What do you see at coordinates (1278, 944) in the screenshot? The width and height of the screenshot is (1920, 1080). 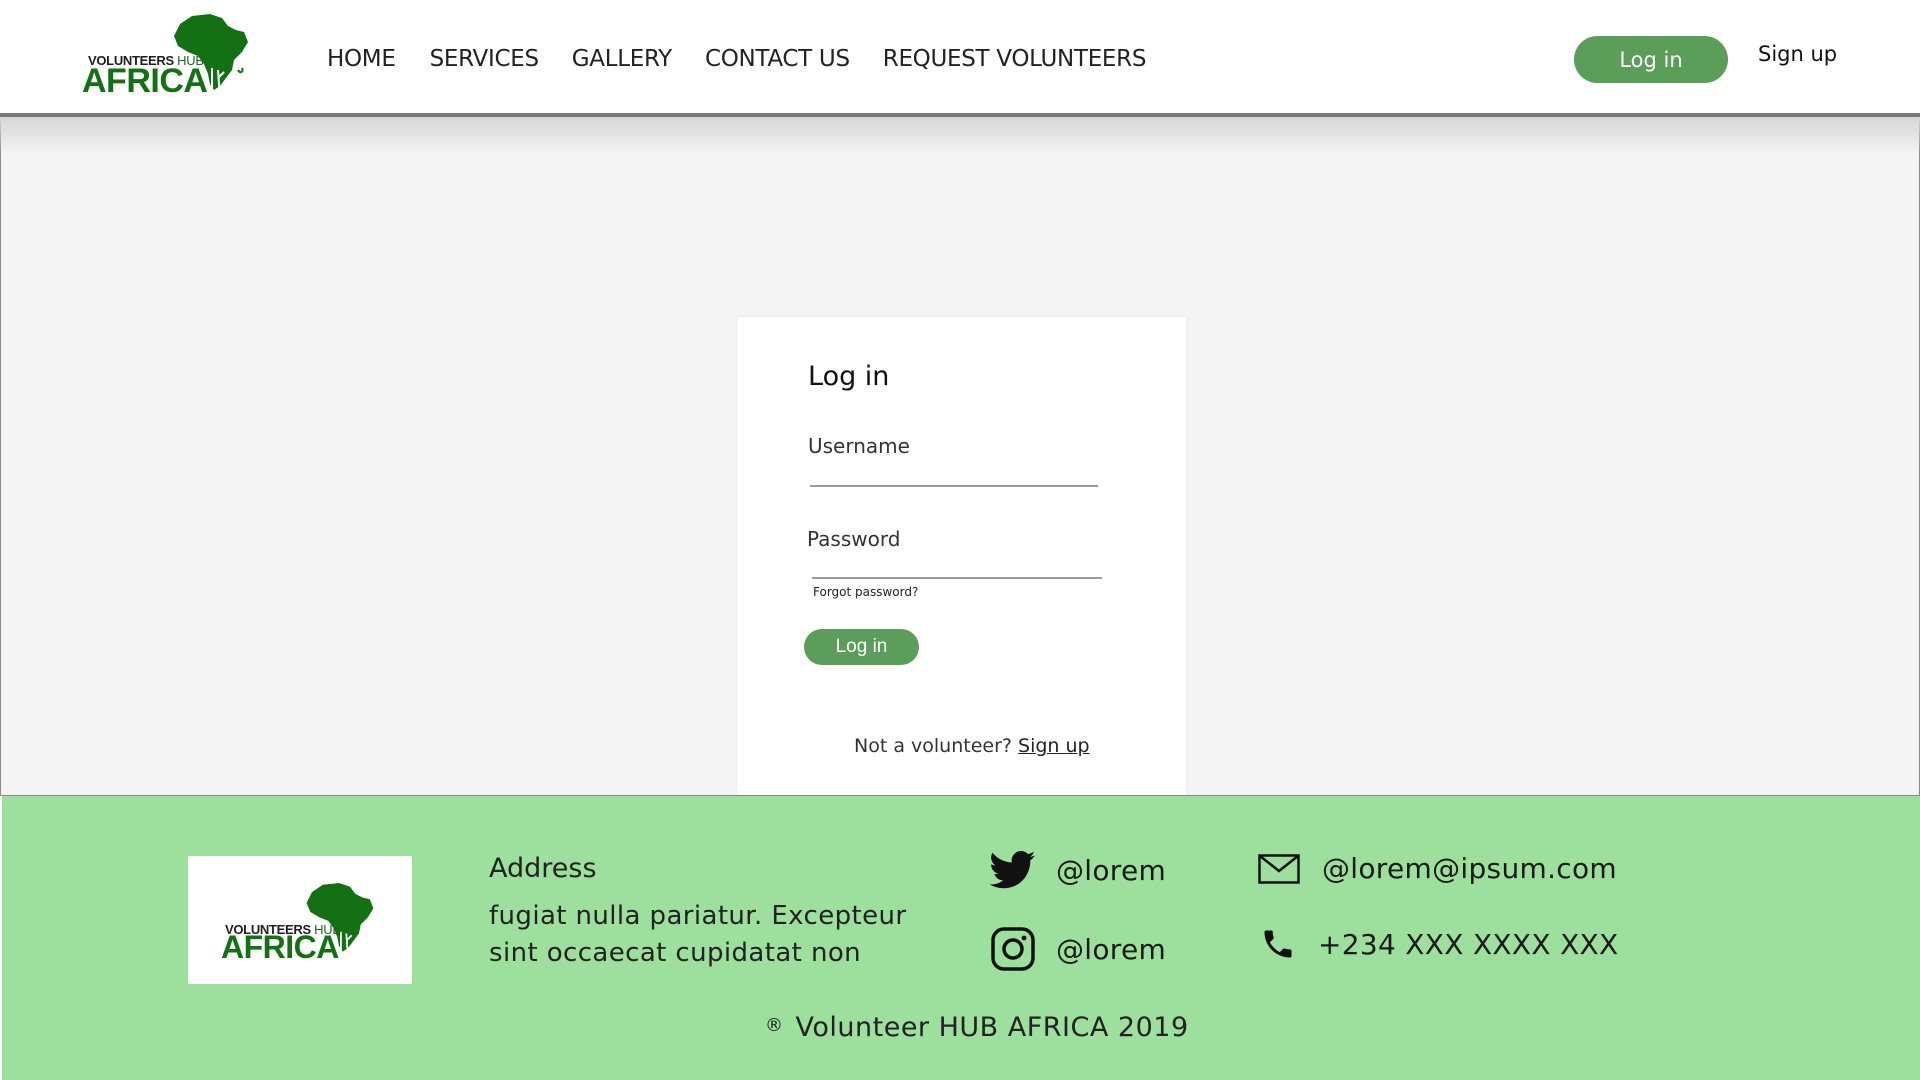 I see `phone-icon` at bounding box center [1278, 944].